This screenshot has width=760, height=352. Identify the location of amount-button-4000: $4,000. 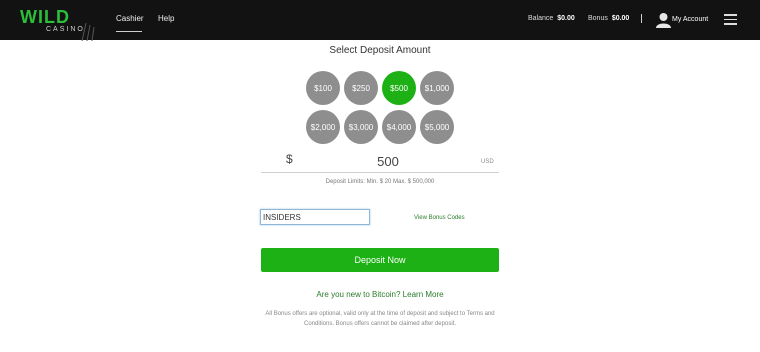
(399, 127).